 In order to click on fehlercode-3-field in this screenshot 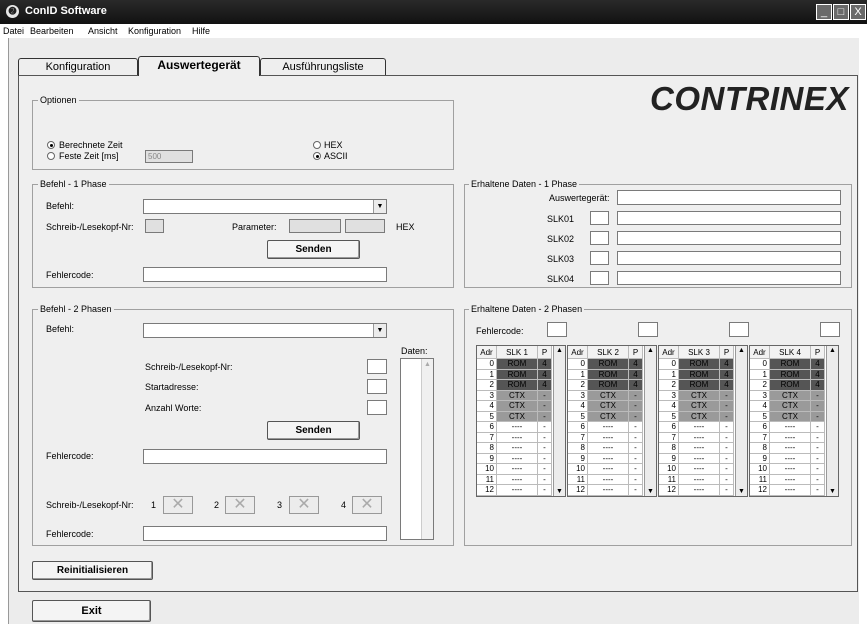, I will do `click(265, 533)`.